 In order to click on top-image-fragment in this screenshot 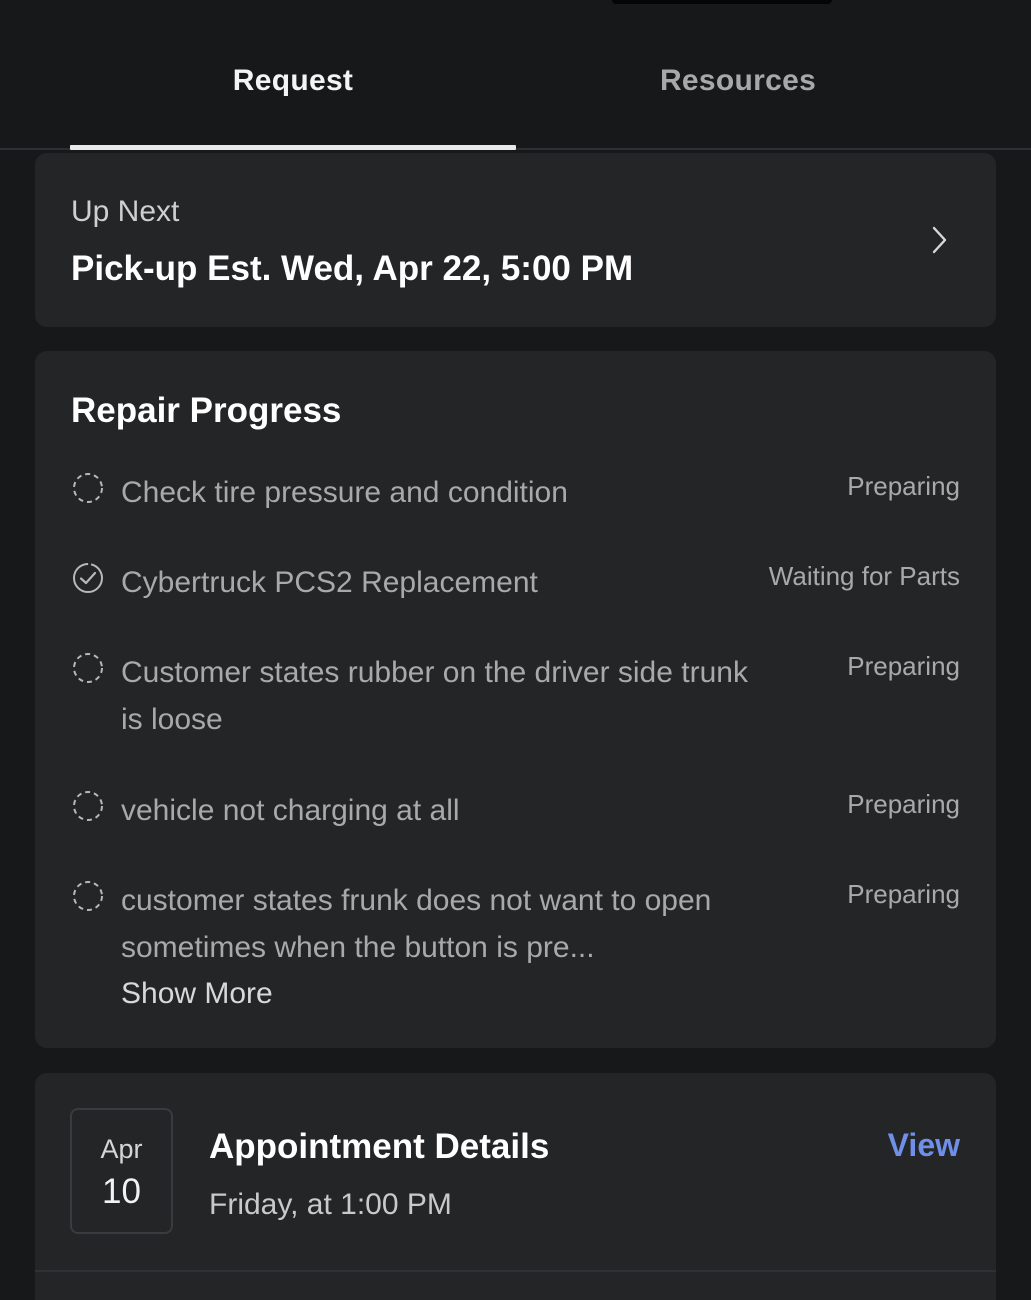, I will do `click(722, 2)`.